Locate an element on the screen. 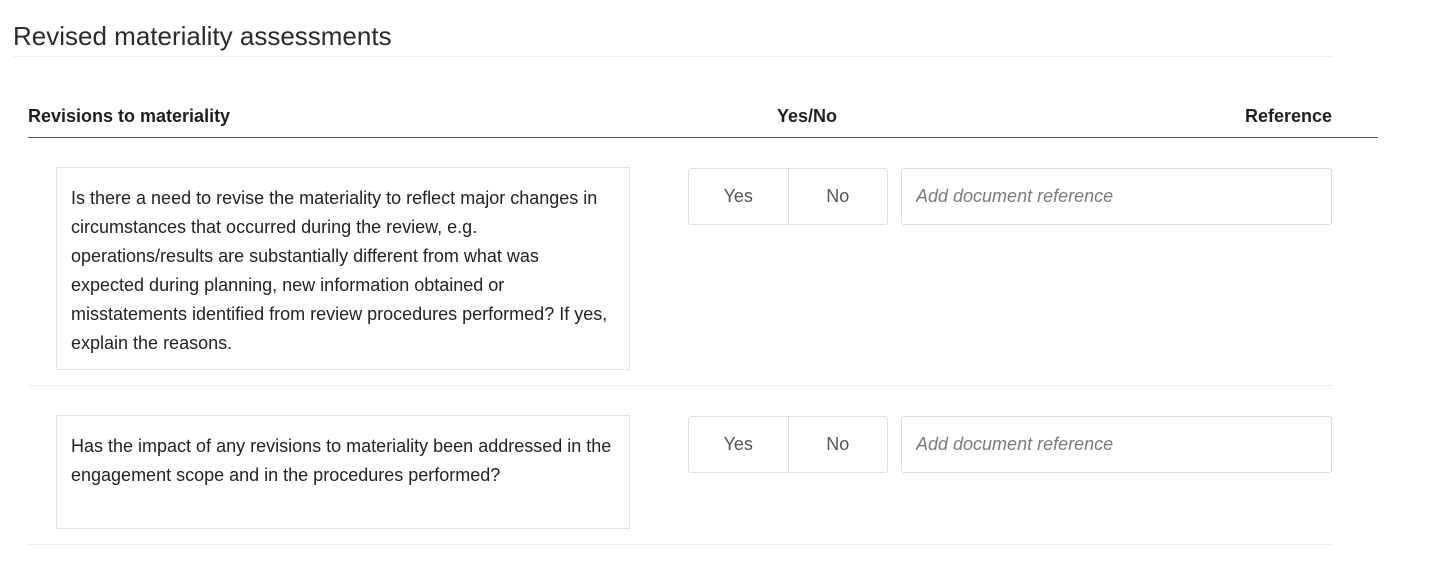 The image size is (1430, 561). header-revisions-to-materiality: Revisions to materiality is located at coordinates (129, 116).